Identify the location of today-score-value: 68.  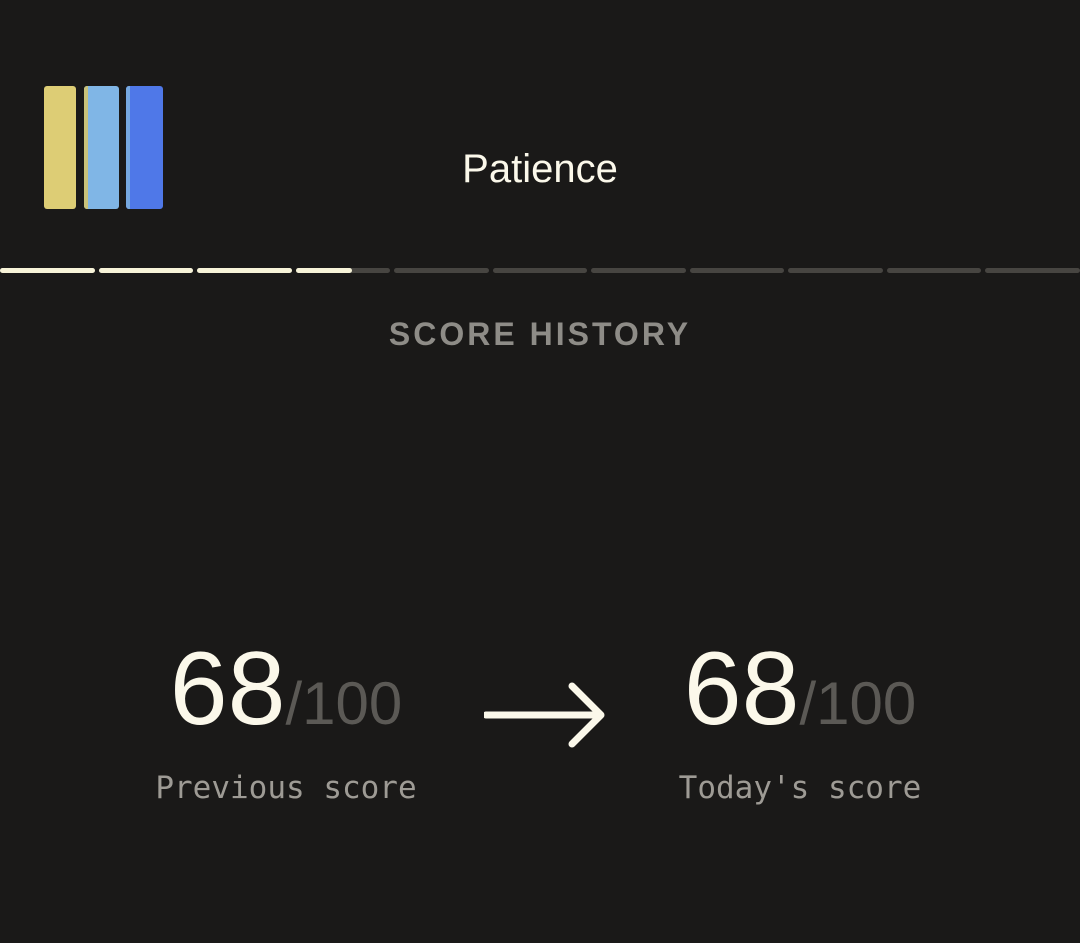
(741, 689).